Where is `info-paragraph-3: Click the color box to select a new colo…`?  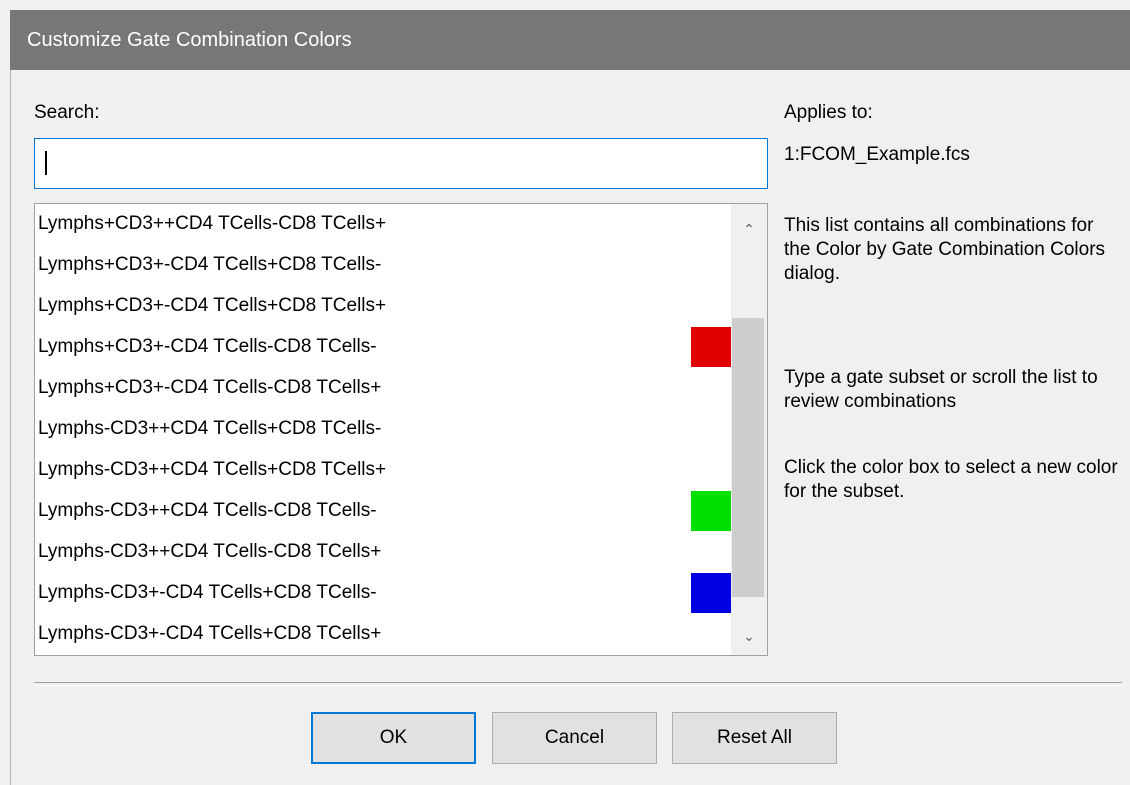 info-paragraph-3: Click the color box to select a new colo… is located at coordinates (951, 479).